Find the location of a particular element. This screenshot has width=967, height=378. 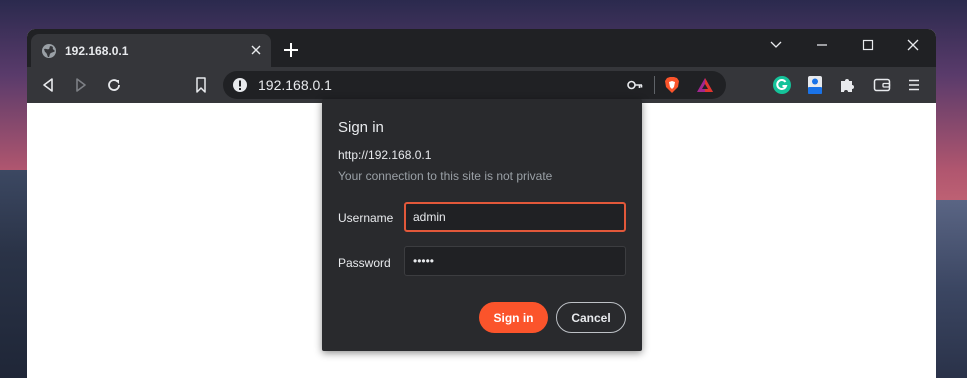

translate-icon is located at coordinates (815, 85).